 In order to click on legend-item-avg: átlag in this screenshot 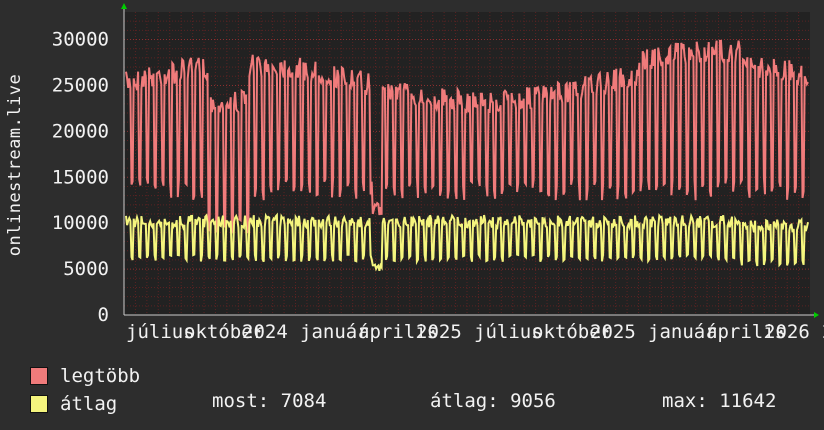, I will do `click(85, 404)`.